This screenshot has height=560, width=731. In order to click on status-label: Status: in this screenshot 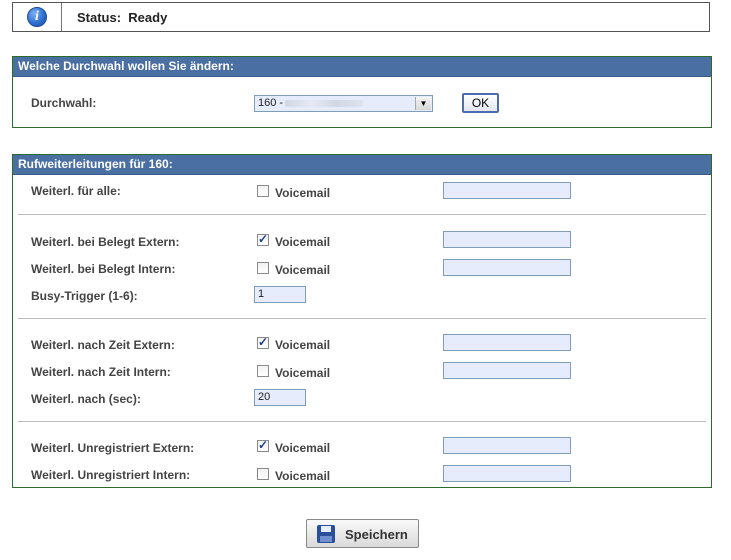, I will do `click(99, 17)`.